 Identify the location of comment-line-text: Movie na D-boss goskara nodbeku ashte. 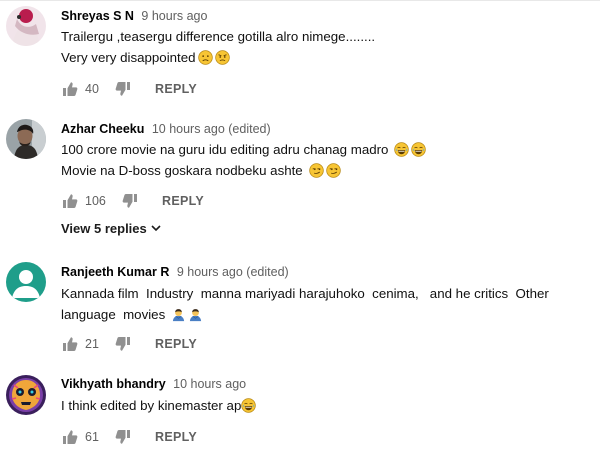
(182, 170).